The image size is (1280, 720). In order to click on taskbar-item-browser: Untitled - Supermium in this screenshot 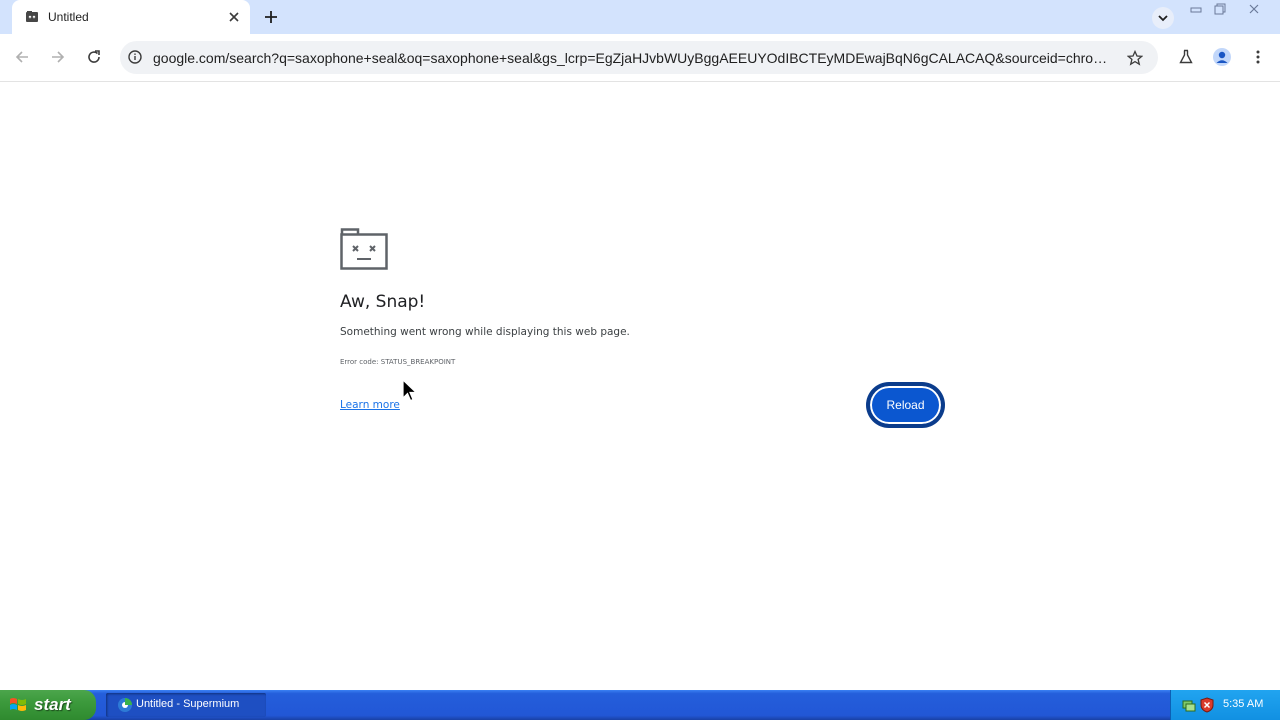, I will do `click(186, 705)`.